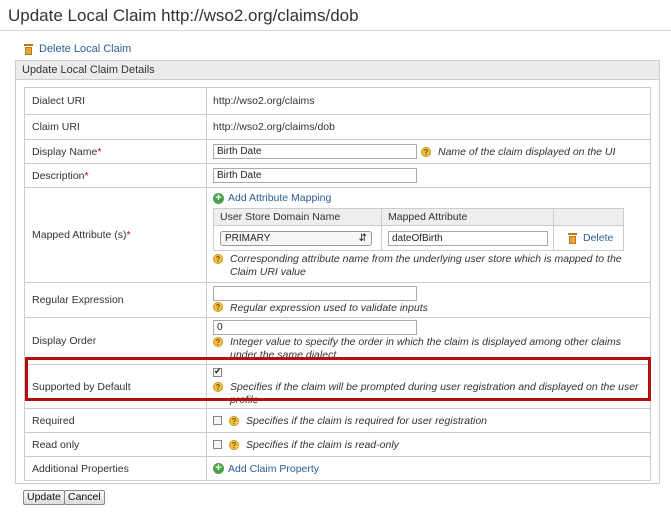 Image resolution: width=671 pixels, height=526 pixels. Describe the element at coordinates (280, 198) in the screenshot. I see `add-attribute-mapping-label: Add Attribute Mapping` at that location.